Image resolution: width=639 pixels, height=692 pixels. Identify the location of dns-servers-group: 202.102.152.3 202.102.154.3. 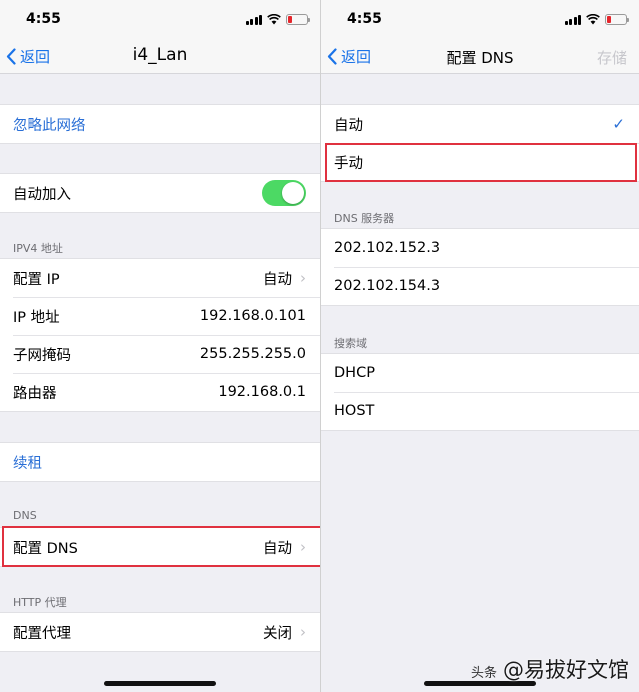
(480, 267).